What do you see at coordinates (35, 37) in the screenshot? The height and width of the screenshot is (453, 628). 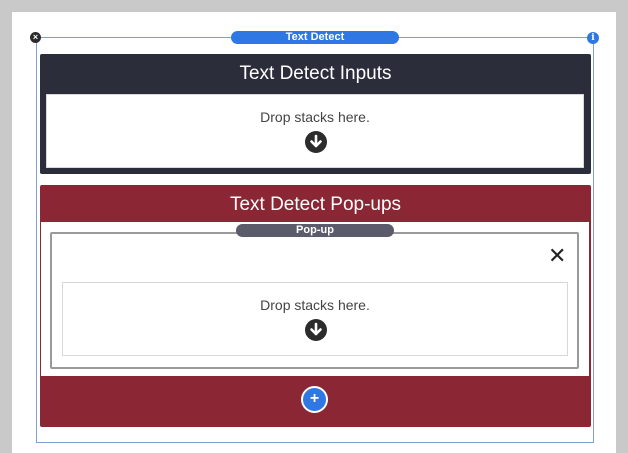 I see `remove-stack-icon: ×` at bounding box center [35, 37].